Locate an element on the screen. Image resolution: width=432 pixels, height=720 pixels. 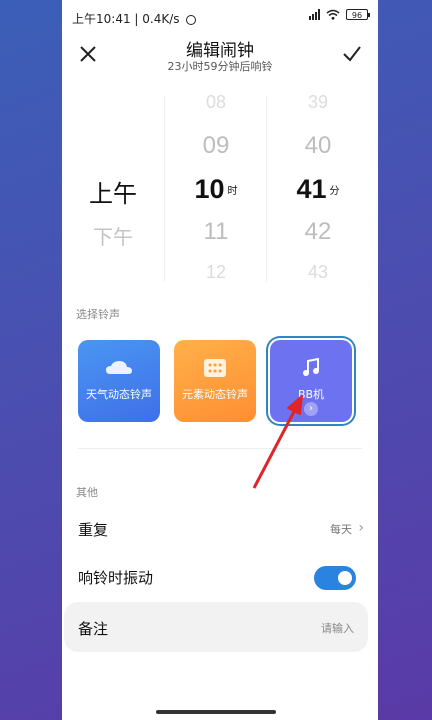
status-left: 上午10:41 | 0.4K/s is located at coordinates (134, 18).